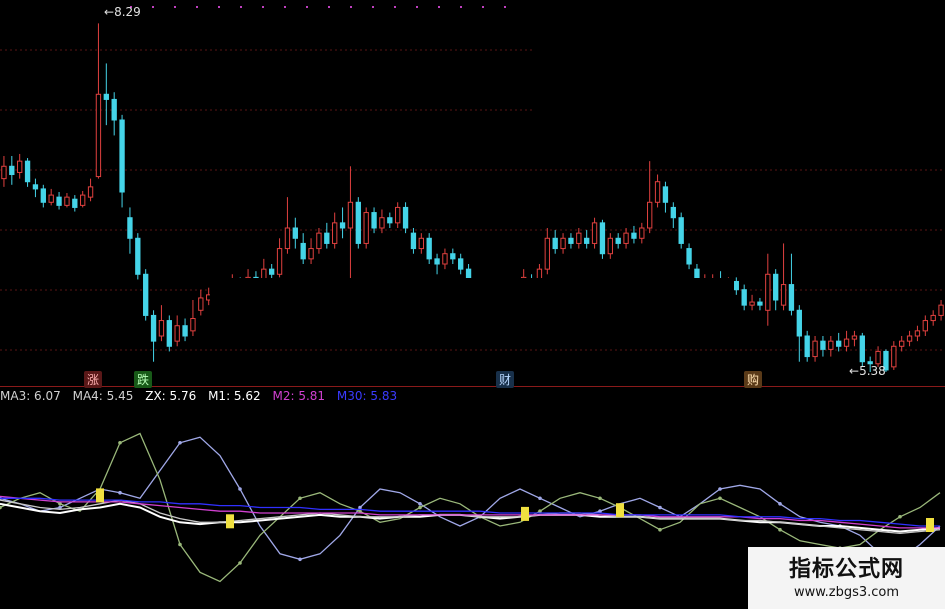  I want to click on marker-gou: 购, so click(753, 379).